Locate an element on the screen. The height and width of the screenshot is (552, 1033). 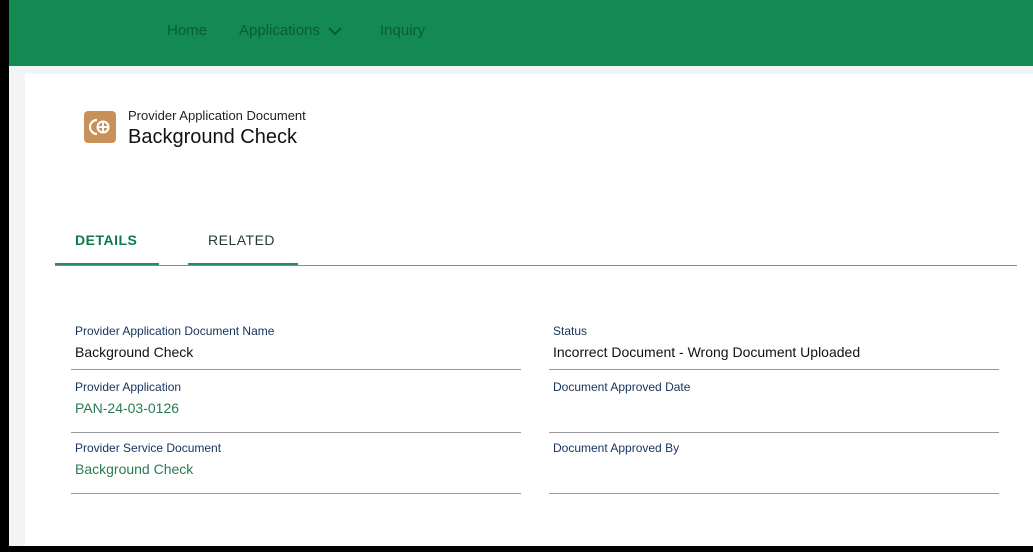
tab-details: DETAILS is located at coordinates (106, 240).